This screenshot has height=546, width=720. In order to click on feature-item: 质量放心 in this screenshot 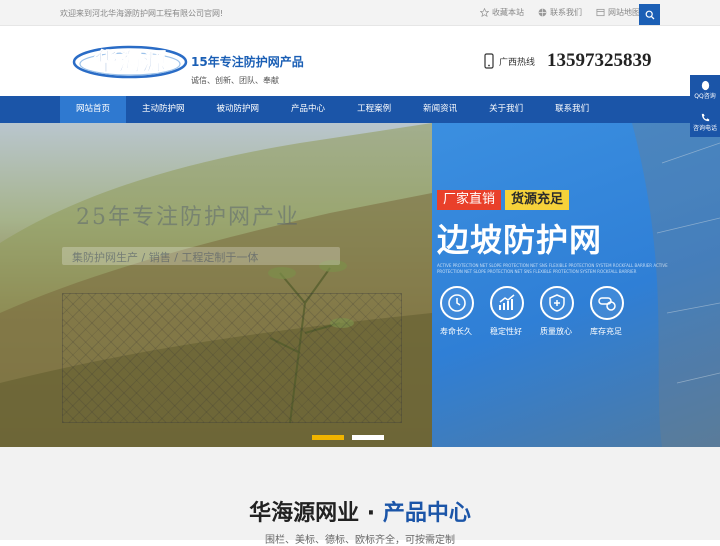, I will do `click(558, 311)`.